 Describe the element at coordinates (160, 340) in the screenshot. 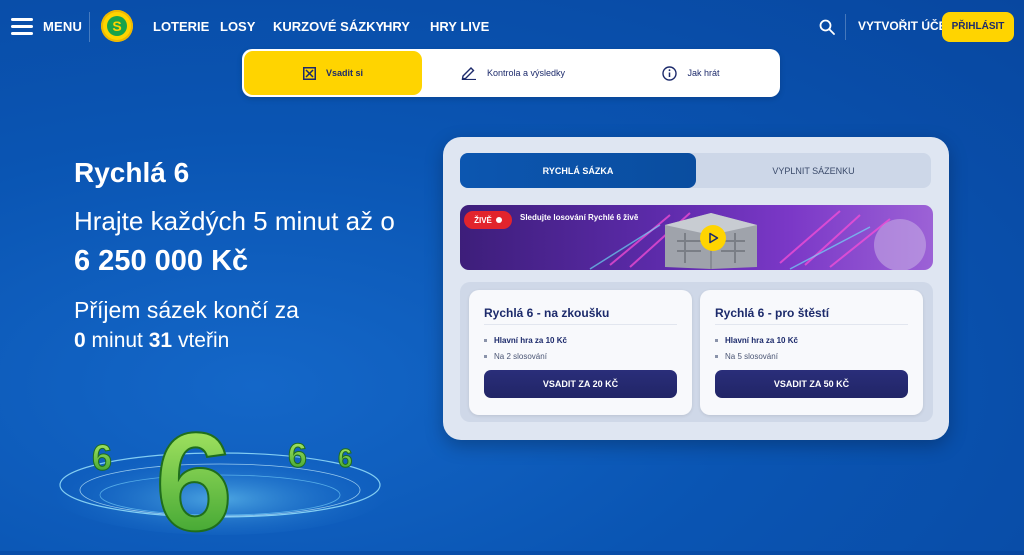

I see `countdown-seconds: 31` at that location.